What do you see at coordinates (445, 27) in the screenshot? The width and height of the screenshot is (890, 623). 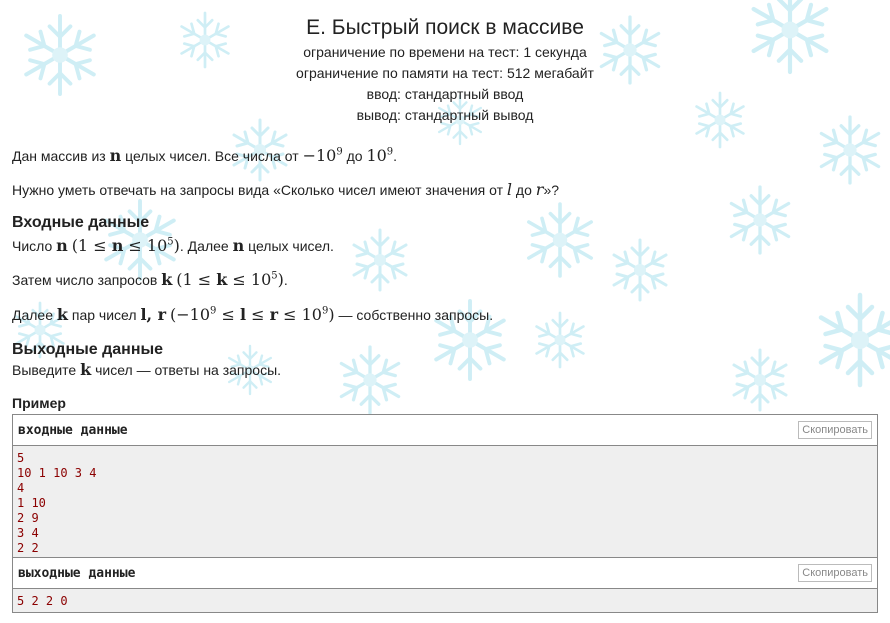 I see `problem-title: E. Быстрый поиск в массиве` at bounding box center [445, 27].